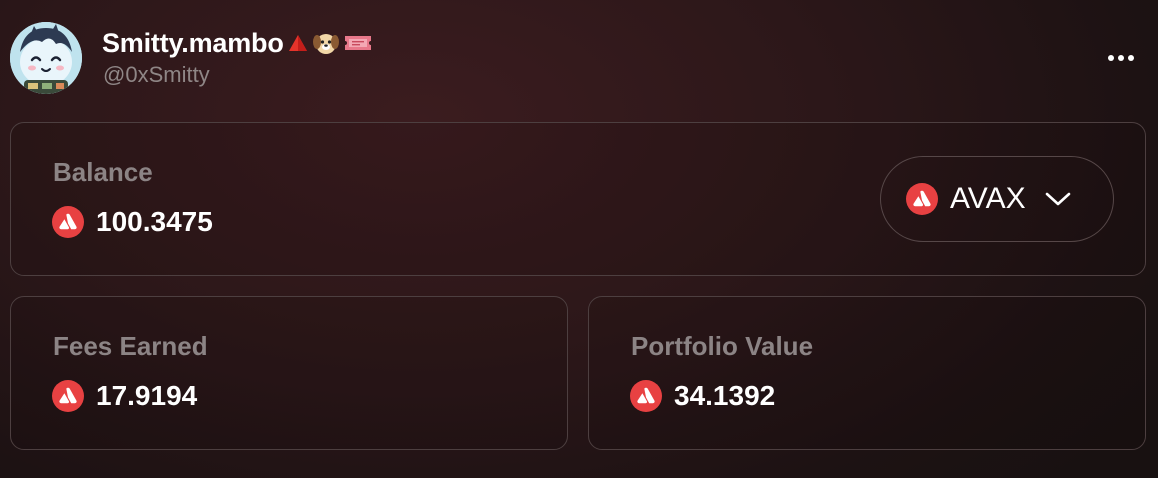 The width and height of the screenshot is (1158, 478). I want to click on portfolio-value-row: 34.1392, so click(702, 396).